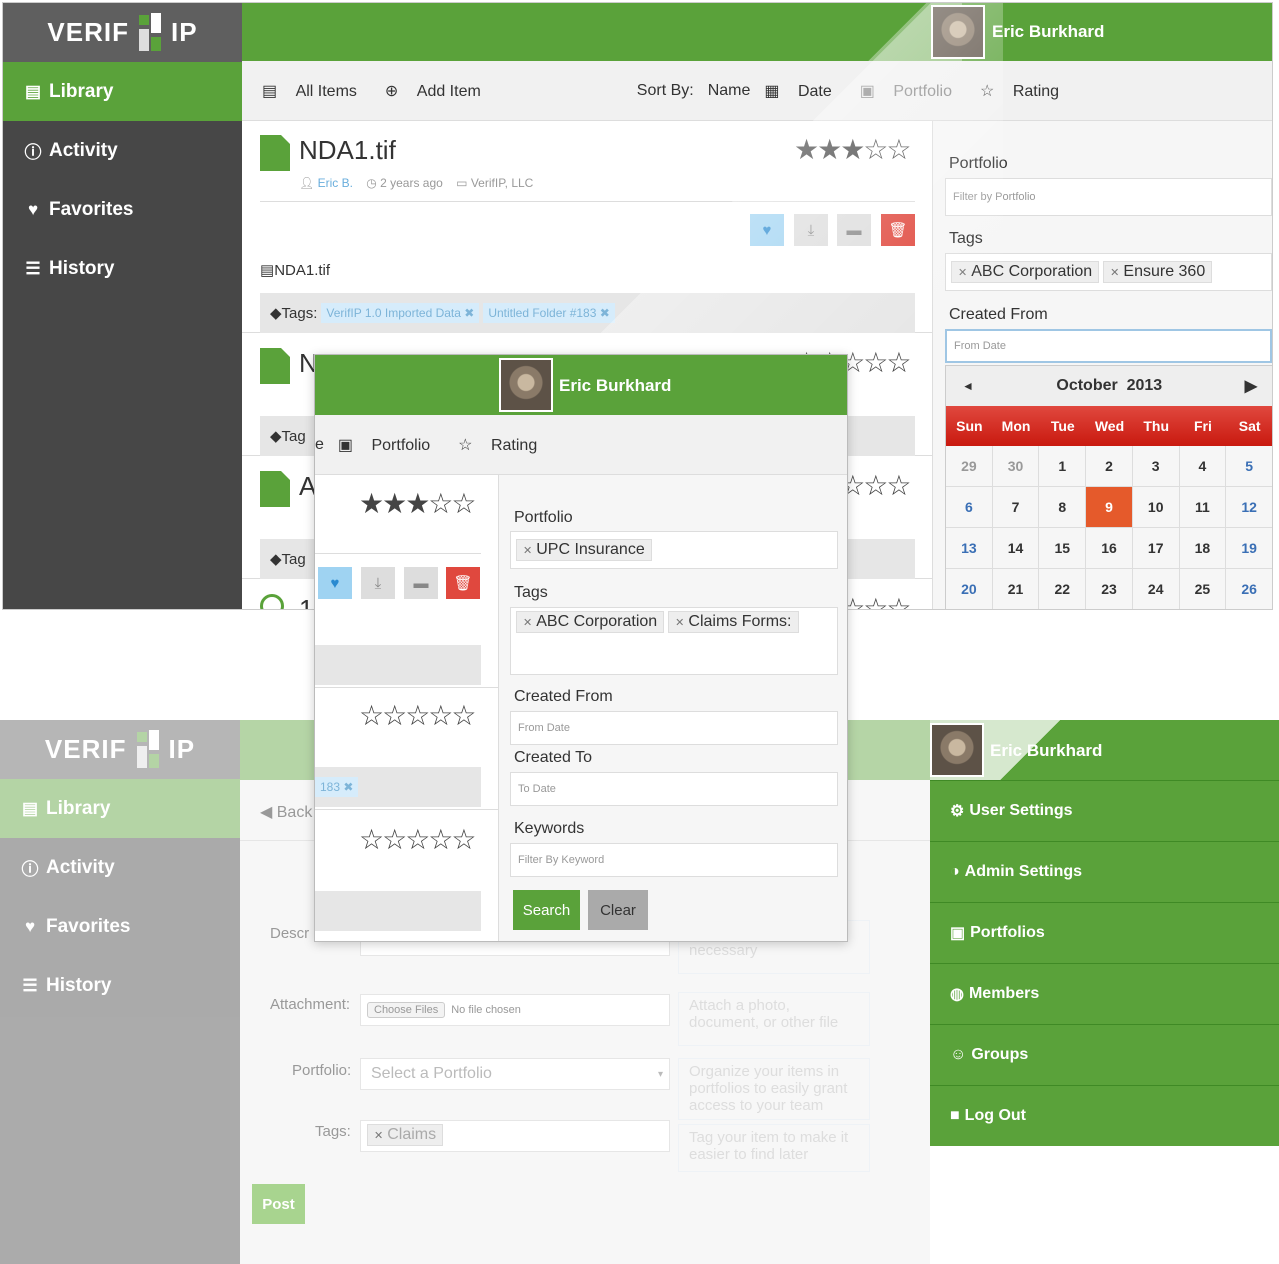  I want to click on all-items-button: ▤ All Items, so click(316, 91).